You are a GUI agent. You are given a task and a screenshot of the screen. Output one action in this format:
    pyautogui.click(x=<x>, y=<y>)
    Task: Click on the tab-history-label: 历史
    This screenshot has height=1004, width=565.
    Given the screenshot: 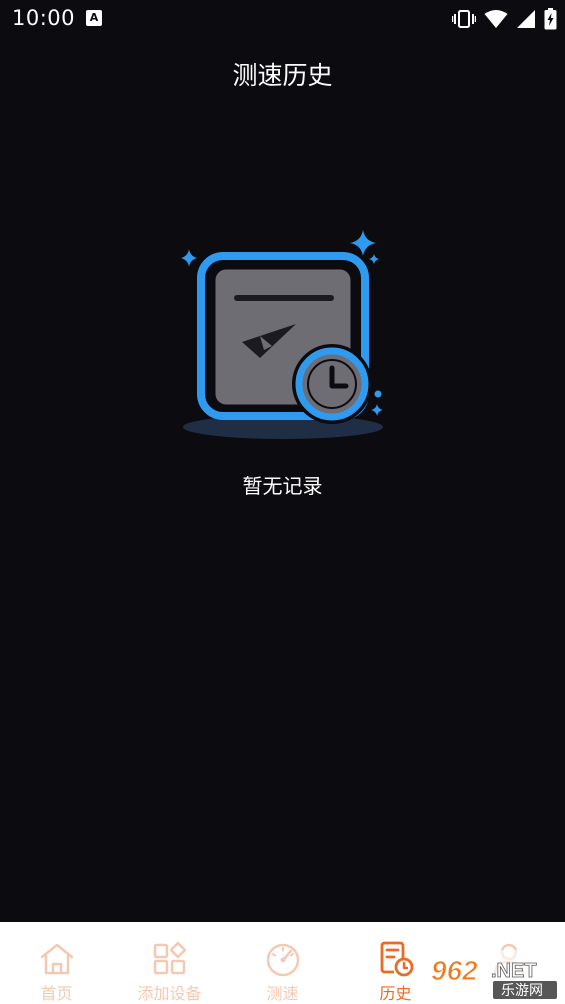 What is the action you would take?
    pyautogui.click(x=395, y=993)
    